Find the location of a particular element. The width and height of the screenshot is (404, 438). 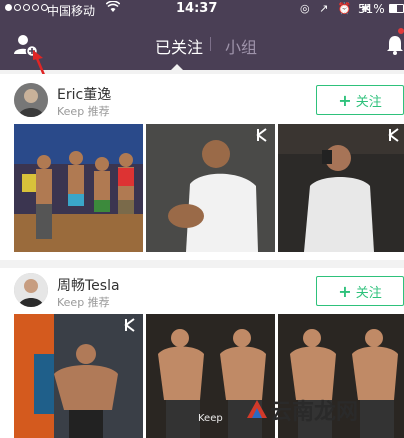

battery-percent: 51% is located at coordinates (371, 9).